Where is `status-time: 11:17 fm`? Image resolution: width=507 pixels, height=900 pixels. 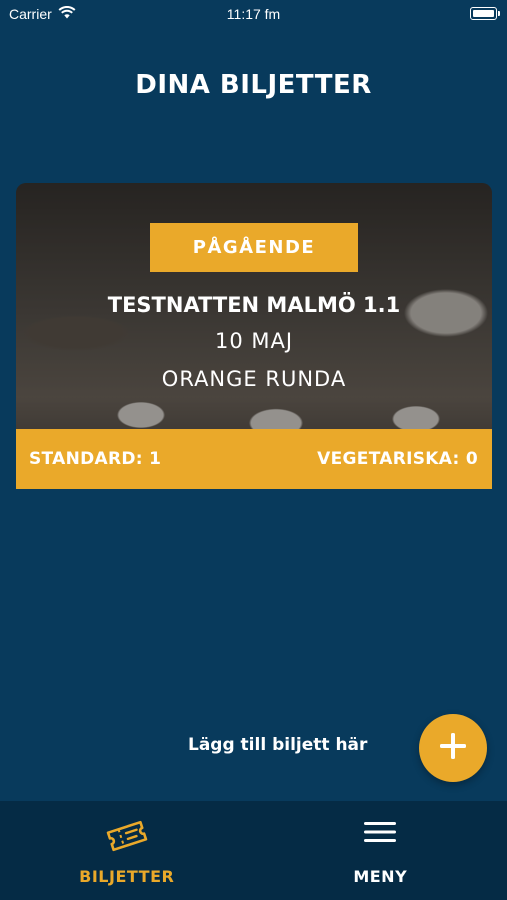 status-time: 11:17 fm is located at coordinates (253, 14).